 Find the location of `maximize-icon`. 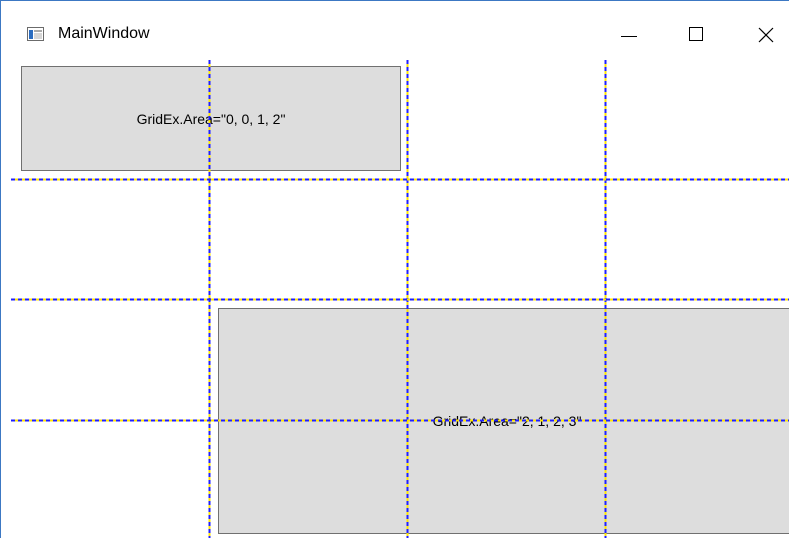

maximize-icon is located at coordinates (696, 34).